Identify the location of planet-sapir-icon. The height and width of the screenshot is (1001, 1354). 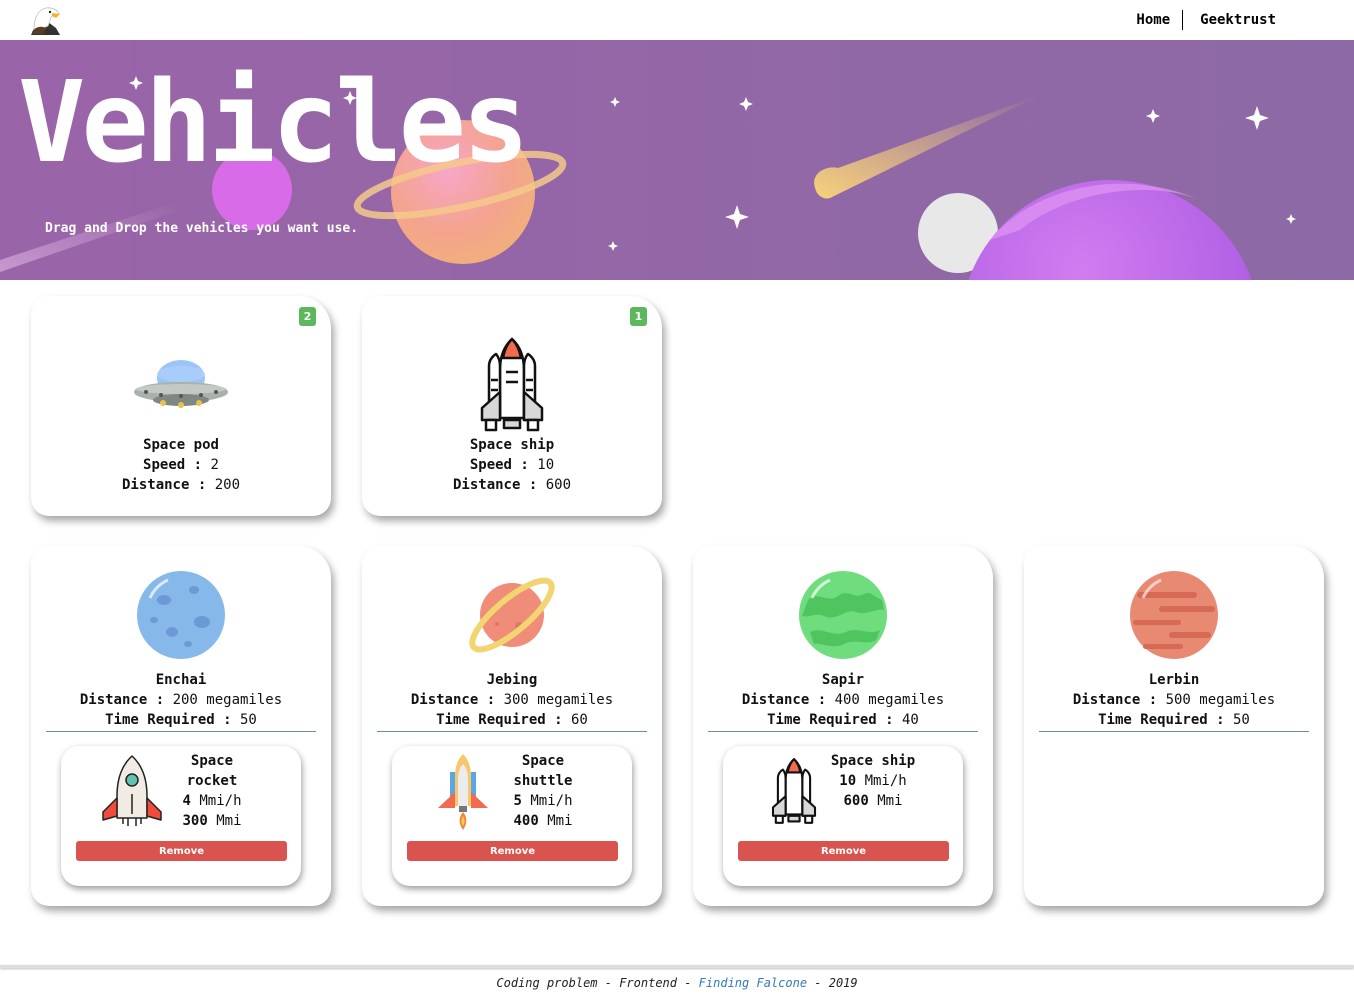
(843, 615).